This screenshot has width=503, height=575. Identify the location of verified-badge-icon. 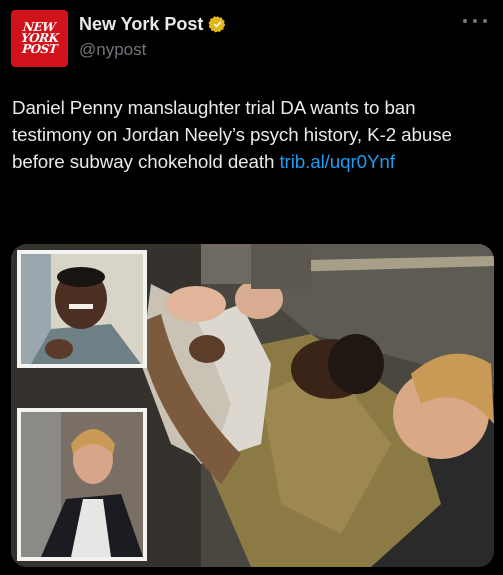
(217, 24).